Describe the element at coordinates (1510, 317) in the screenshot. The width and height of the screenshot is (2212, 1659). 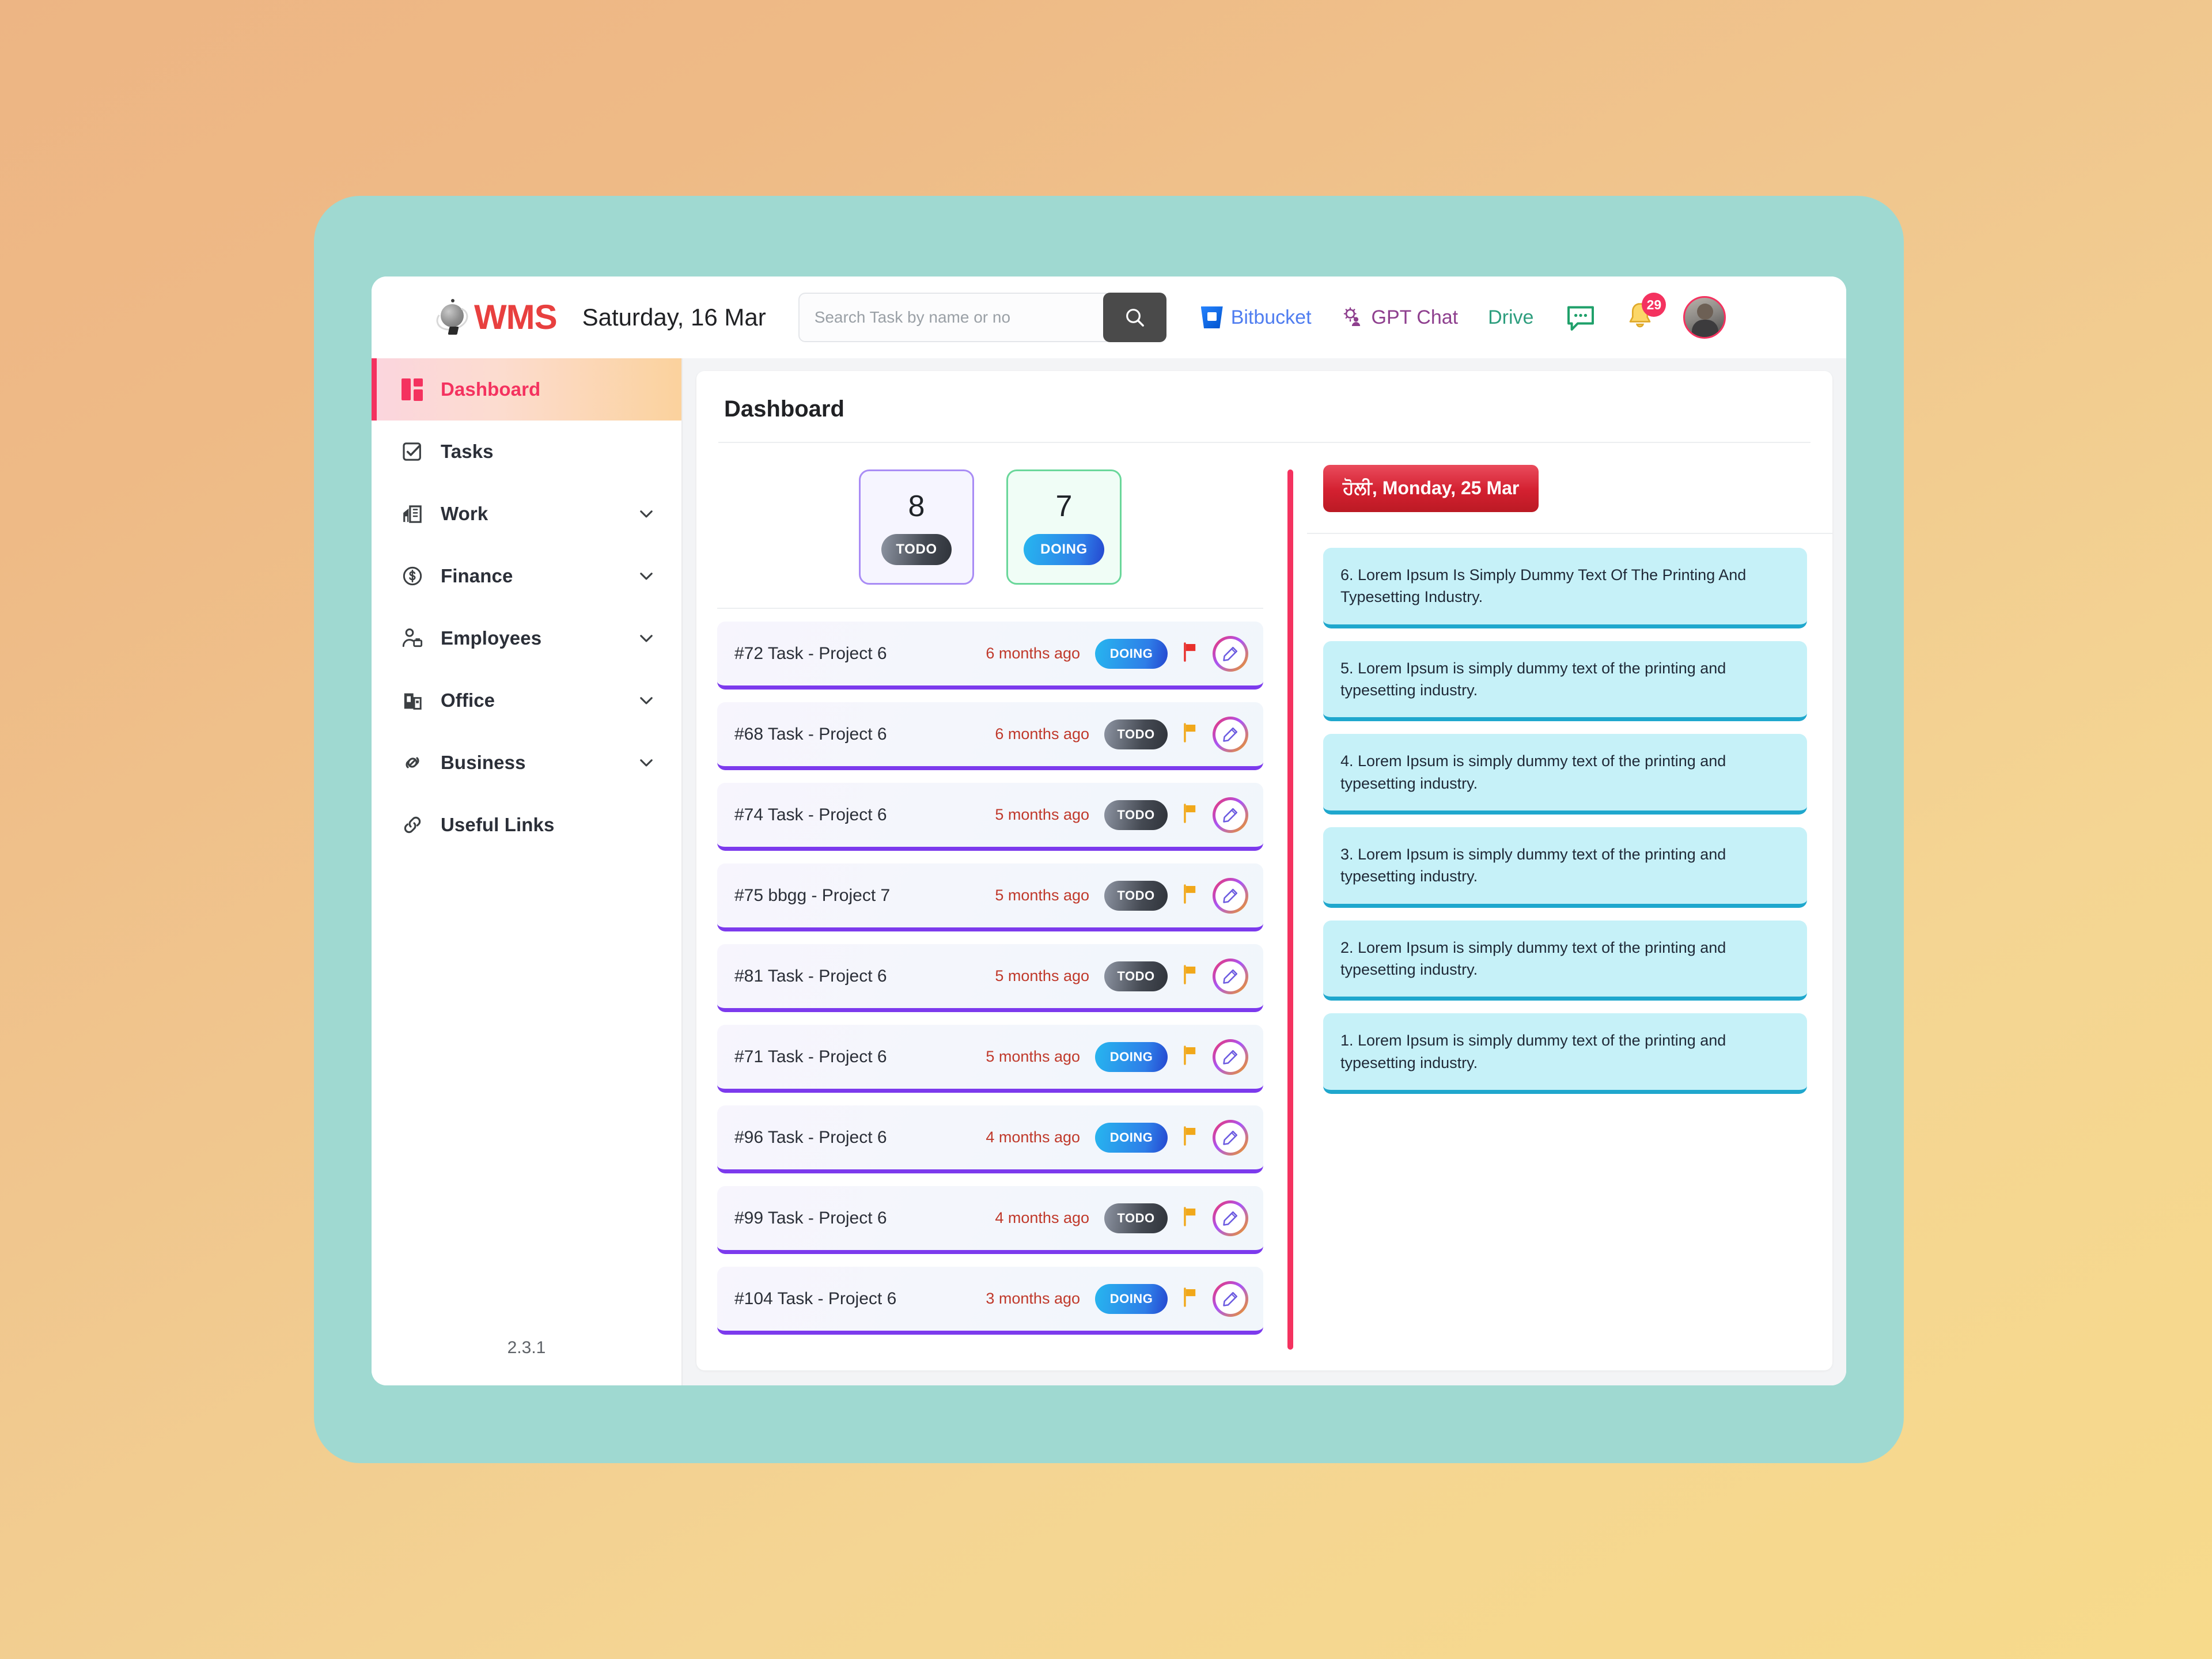
I see `drive-link: Drive` at that location.